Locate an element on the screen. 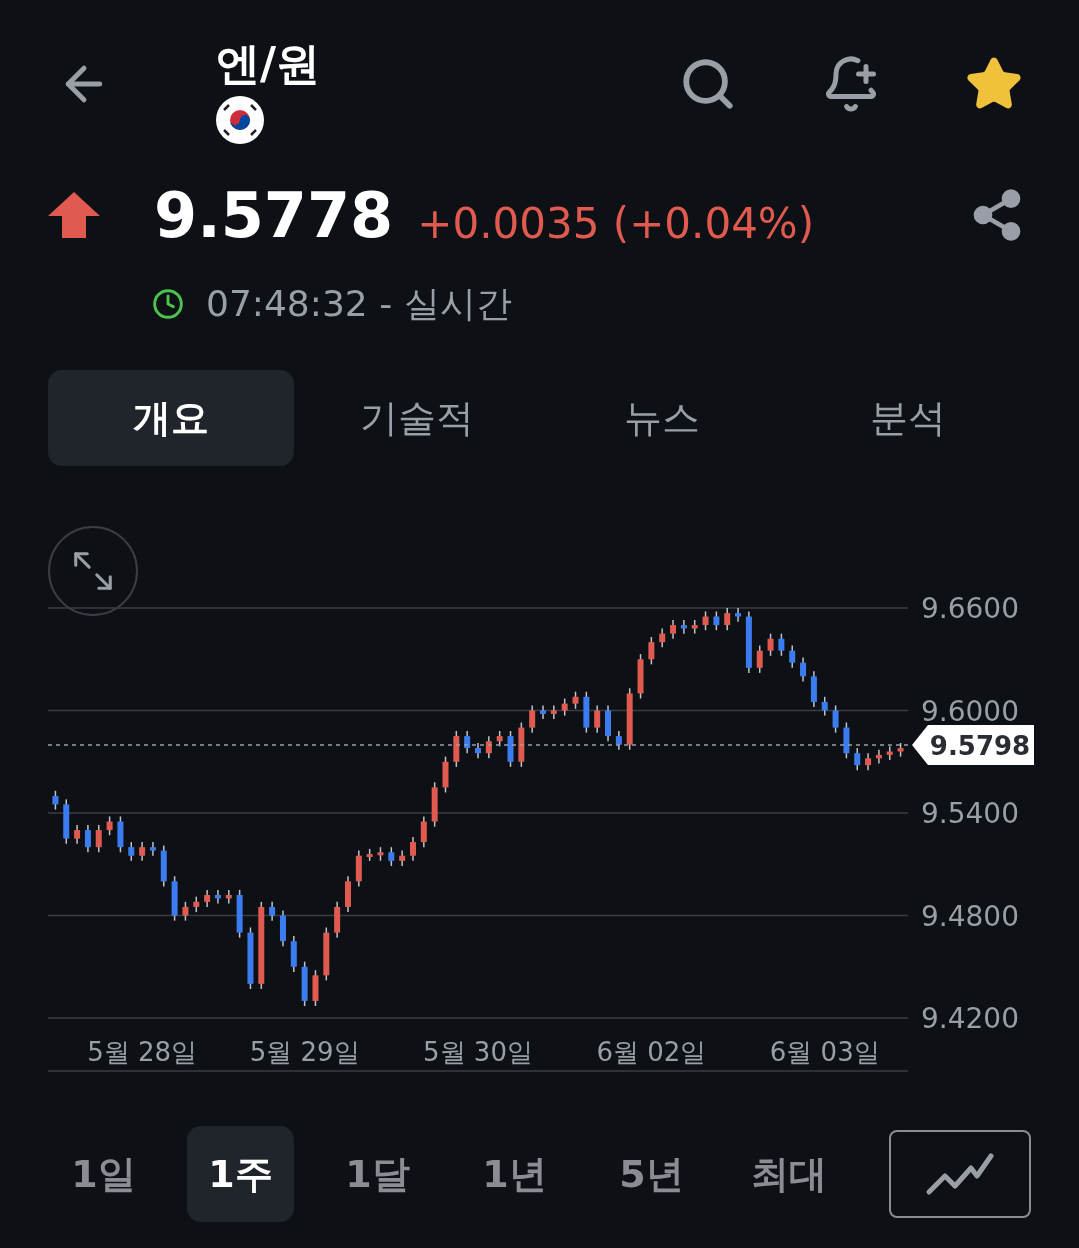  axis-label: 9.6000 is located at coordinates (970, 711).